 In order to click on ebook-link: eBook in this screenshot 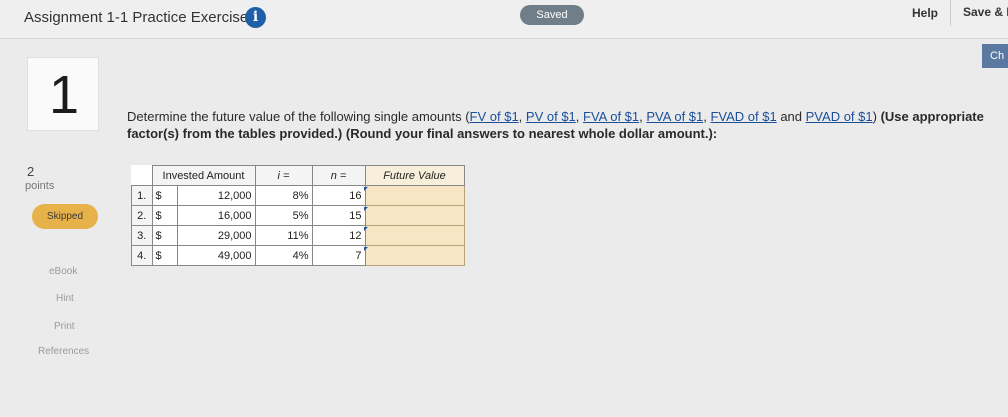, I will do `click(63, 271)`.